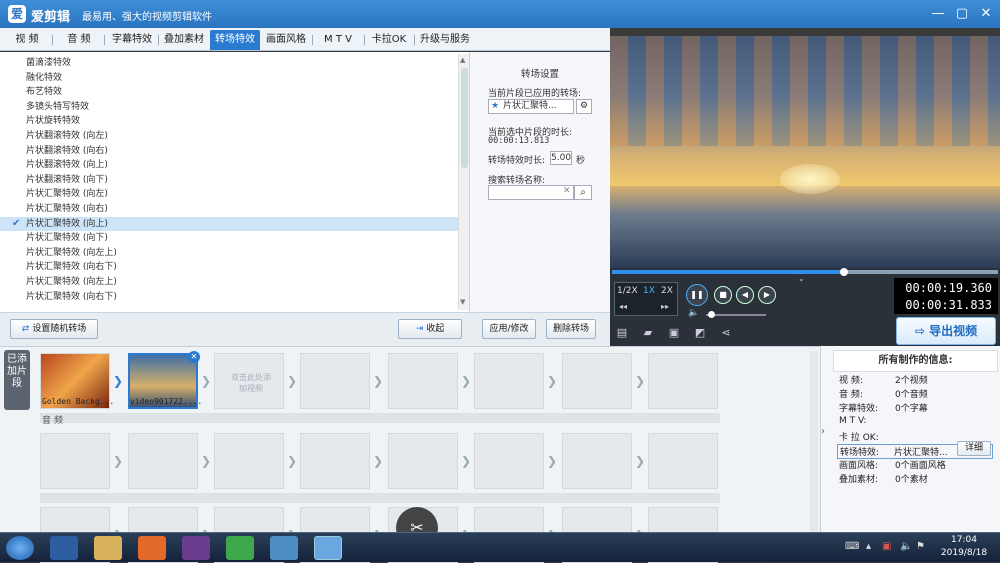 This screenshot has width=1000, height=563. What do you see at coordinates (229, 92) in the screenshot?
I see `effect-item: 布艺特效` at bounding box center [229, 92].